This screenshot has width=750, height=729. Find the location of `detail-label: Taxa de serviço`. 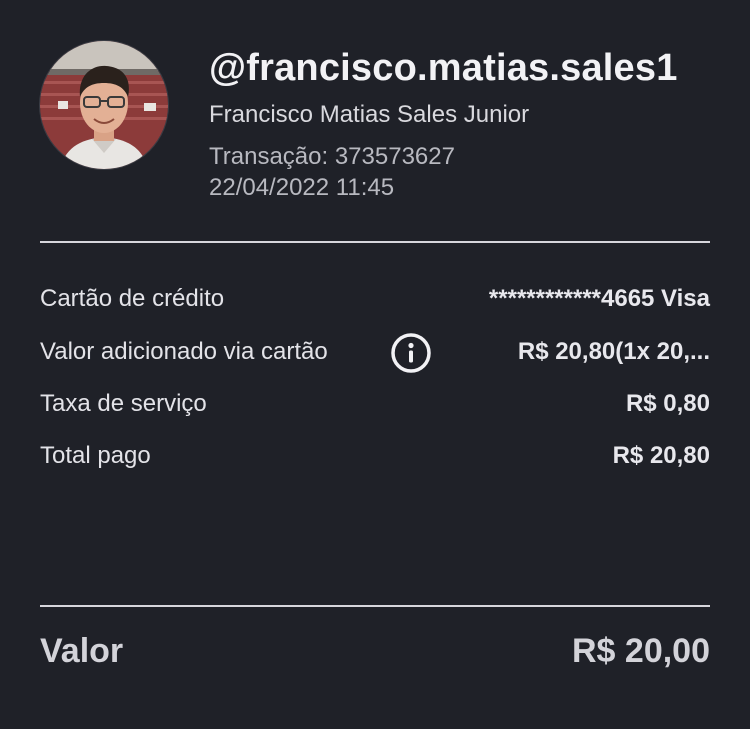

detail-label: Taxa de serviço is located at coordinates (123, 403).